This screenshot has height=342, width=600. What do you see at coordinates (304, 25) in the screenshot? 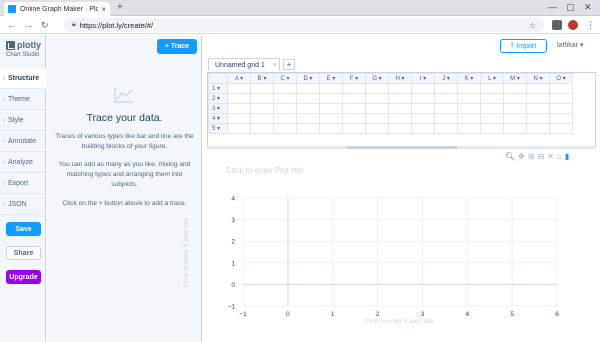
I see `address-url: https://plot.ly/create/#/` at bounding box center [304, 25].